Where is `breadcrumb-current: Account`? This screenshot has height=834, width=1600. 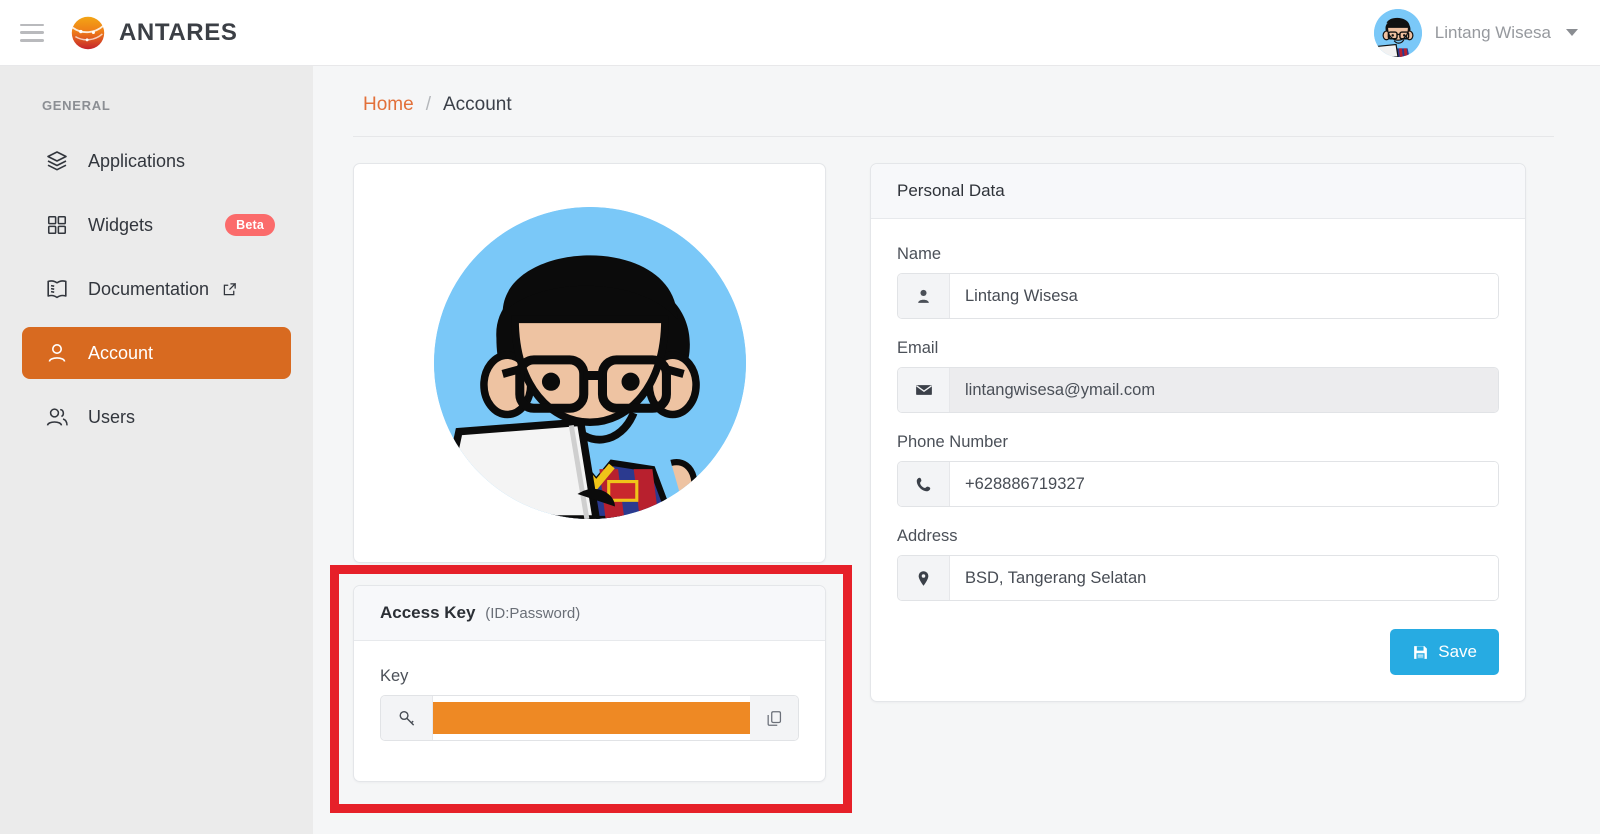 breadcrumb-current: Account is located at coordinates (477, 104).